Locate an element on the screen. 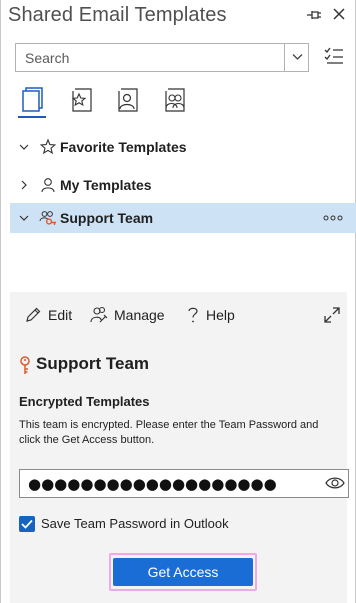  manage-button: Manage is located at coordinates (129, 316).